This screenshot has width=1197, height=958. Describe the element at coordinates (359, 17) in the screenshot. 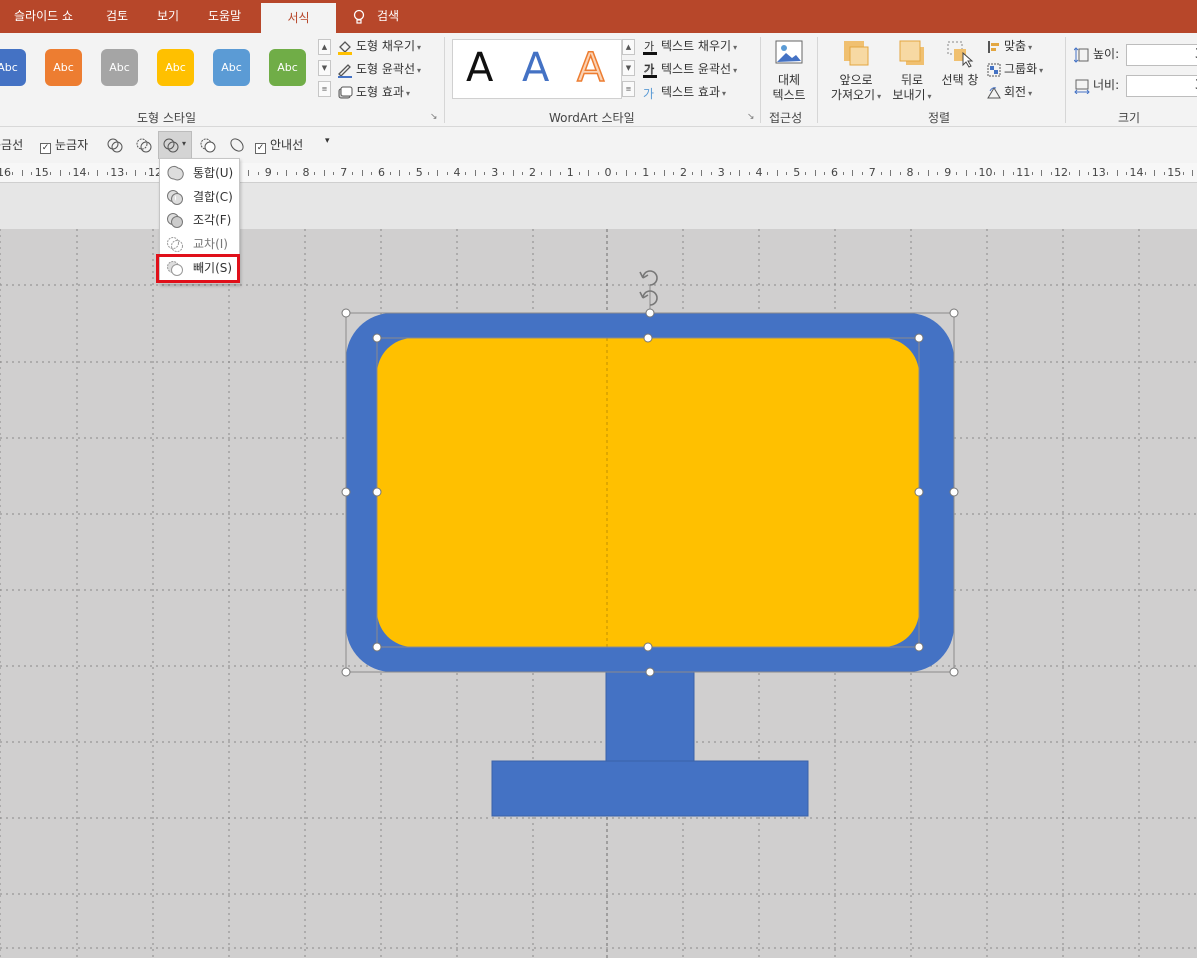

I see `lightbulb-icon` at that location.